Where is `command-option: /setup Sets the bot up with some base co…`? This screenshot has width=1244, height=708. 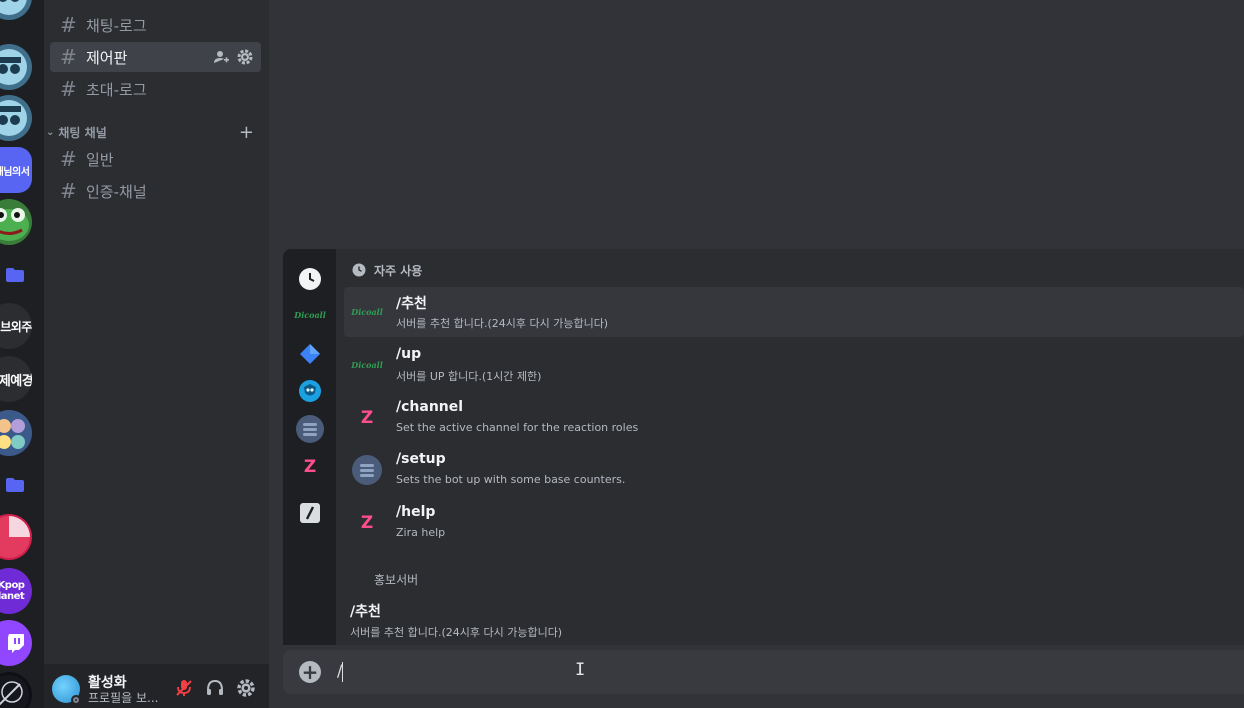 command-option: /setup Sets the bot up with some base co… is located at coordinates (794, 470).